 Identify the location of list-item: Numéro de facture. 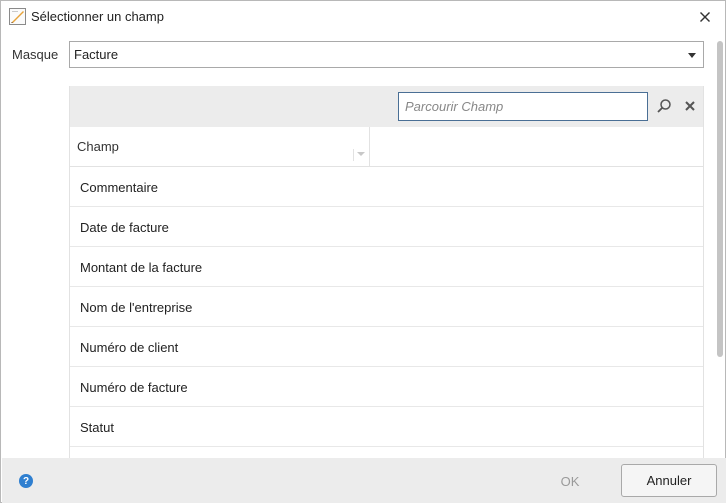
(386, 387).